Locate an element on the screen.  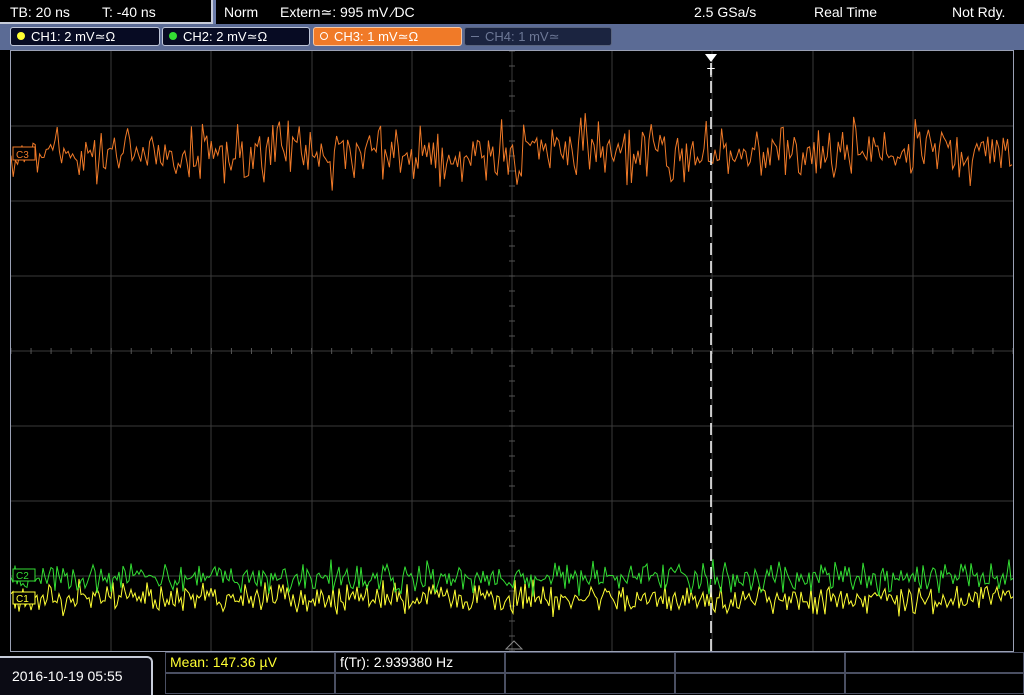
run-status: Not Rdy. is located at coordinates (979, 12).